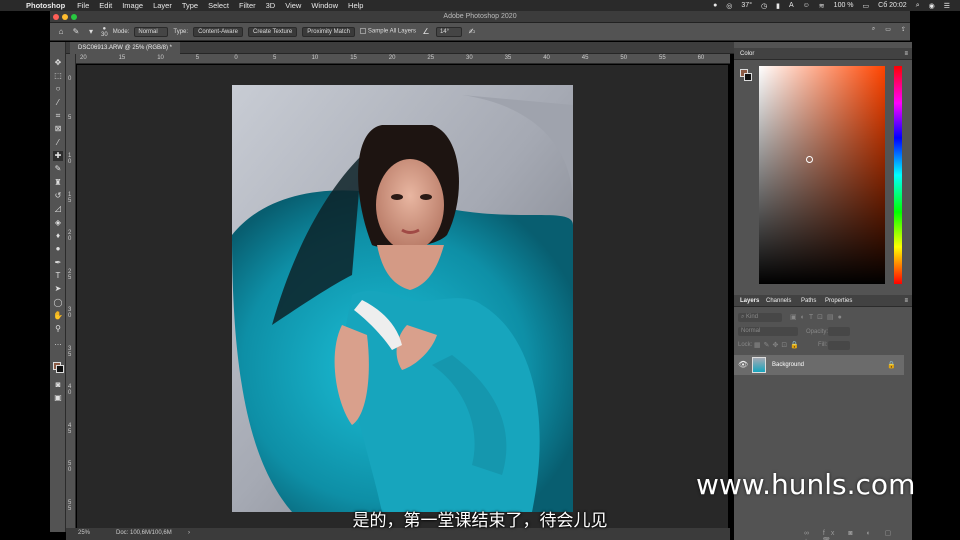  Describe the element at coordinates (818, 317) in the screenshot. I see `layer-filter-icons: ▣◐T⊡▤●` at that location.